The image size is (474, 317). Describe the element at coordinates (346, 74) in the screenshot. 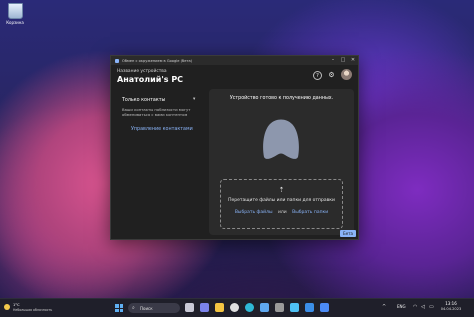

I see `avatar` at that location.